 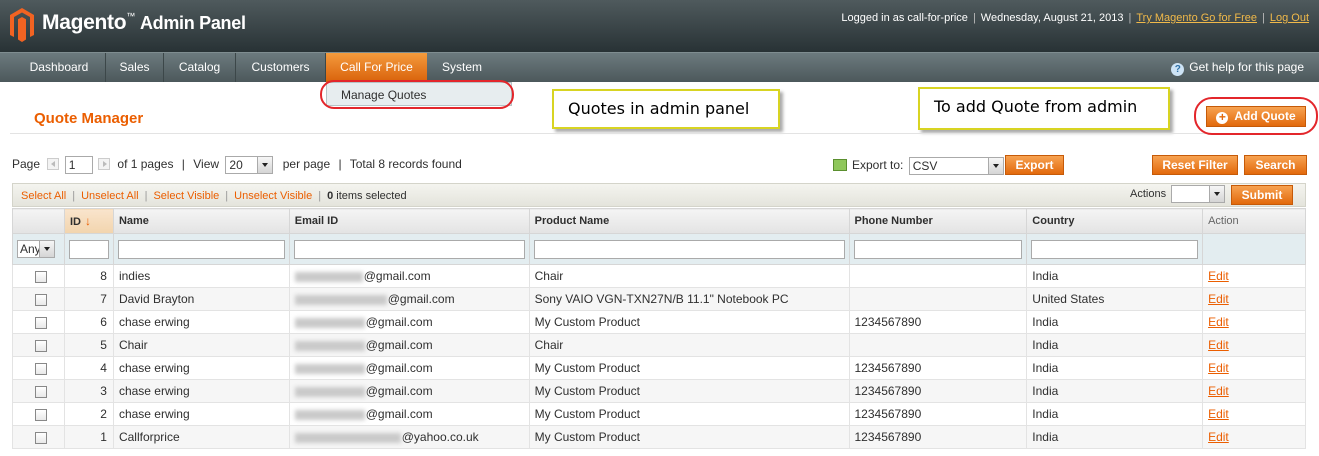 I want to click on row-country: United States, so click(x=1115, y=299).